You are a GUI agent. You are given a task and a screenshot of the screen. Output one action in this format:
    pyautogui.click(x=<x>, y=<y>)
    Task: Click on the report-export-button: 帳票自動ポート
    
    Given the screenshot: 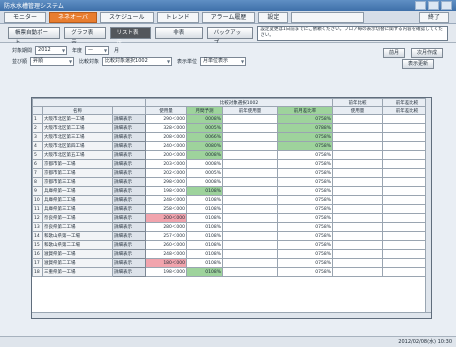 What is the action you would take?
    pyautogui.click(x=34, y=36)
    